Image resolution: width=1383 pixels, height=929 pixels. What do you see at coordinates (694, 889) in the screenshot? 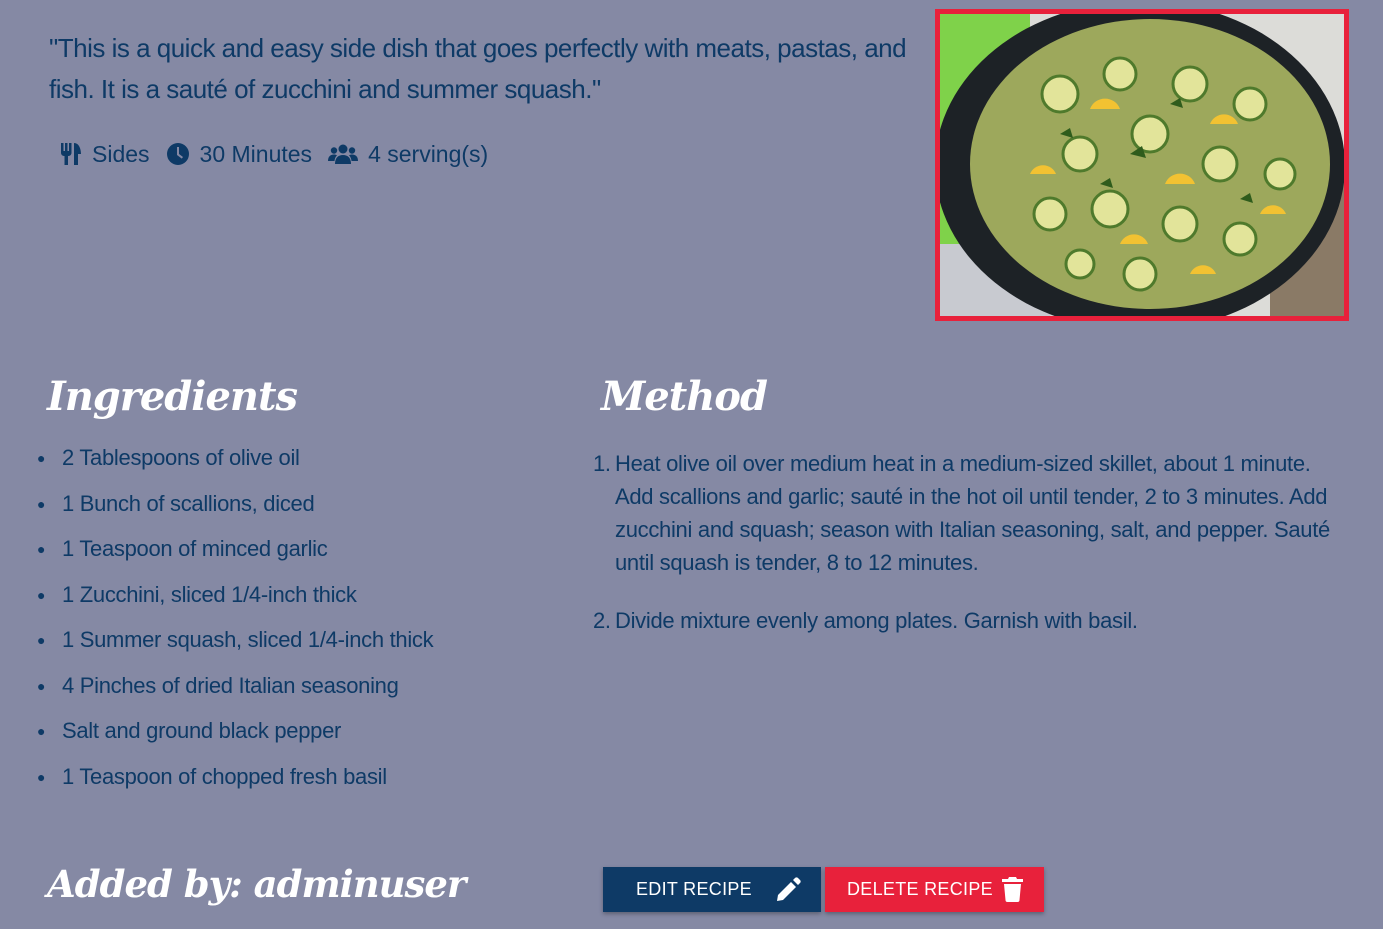
I see `edit-recipe-label: EDIT RECIPE` at bounding box center [694, 889].